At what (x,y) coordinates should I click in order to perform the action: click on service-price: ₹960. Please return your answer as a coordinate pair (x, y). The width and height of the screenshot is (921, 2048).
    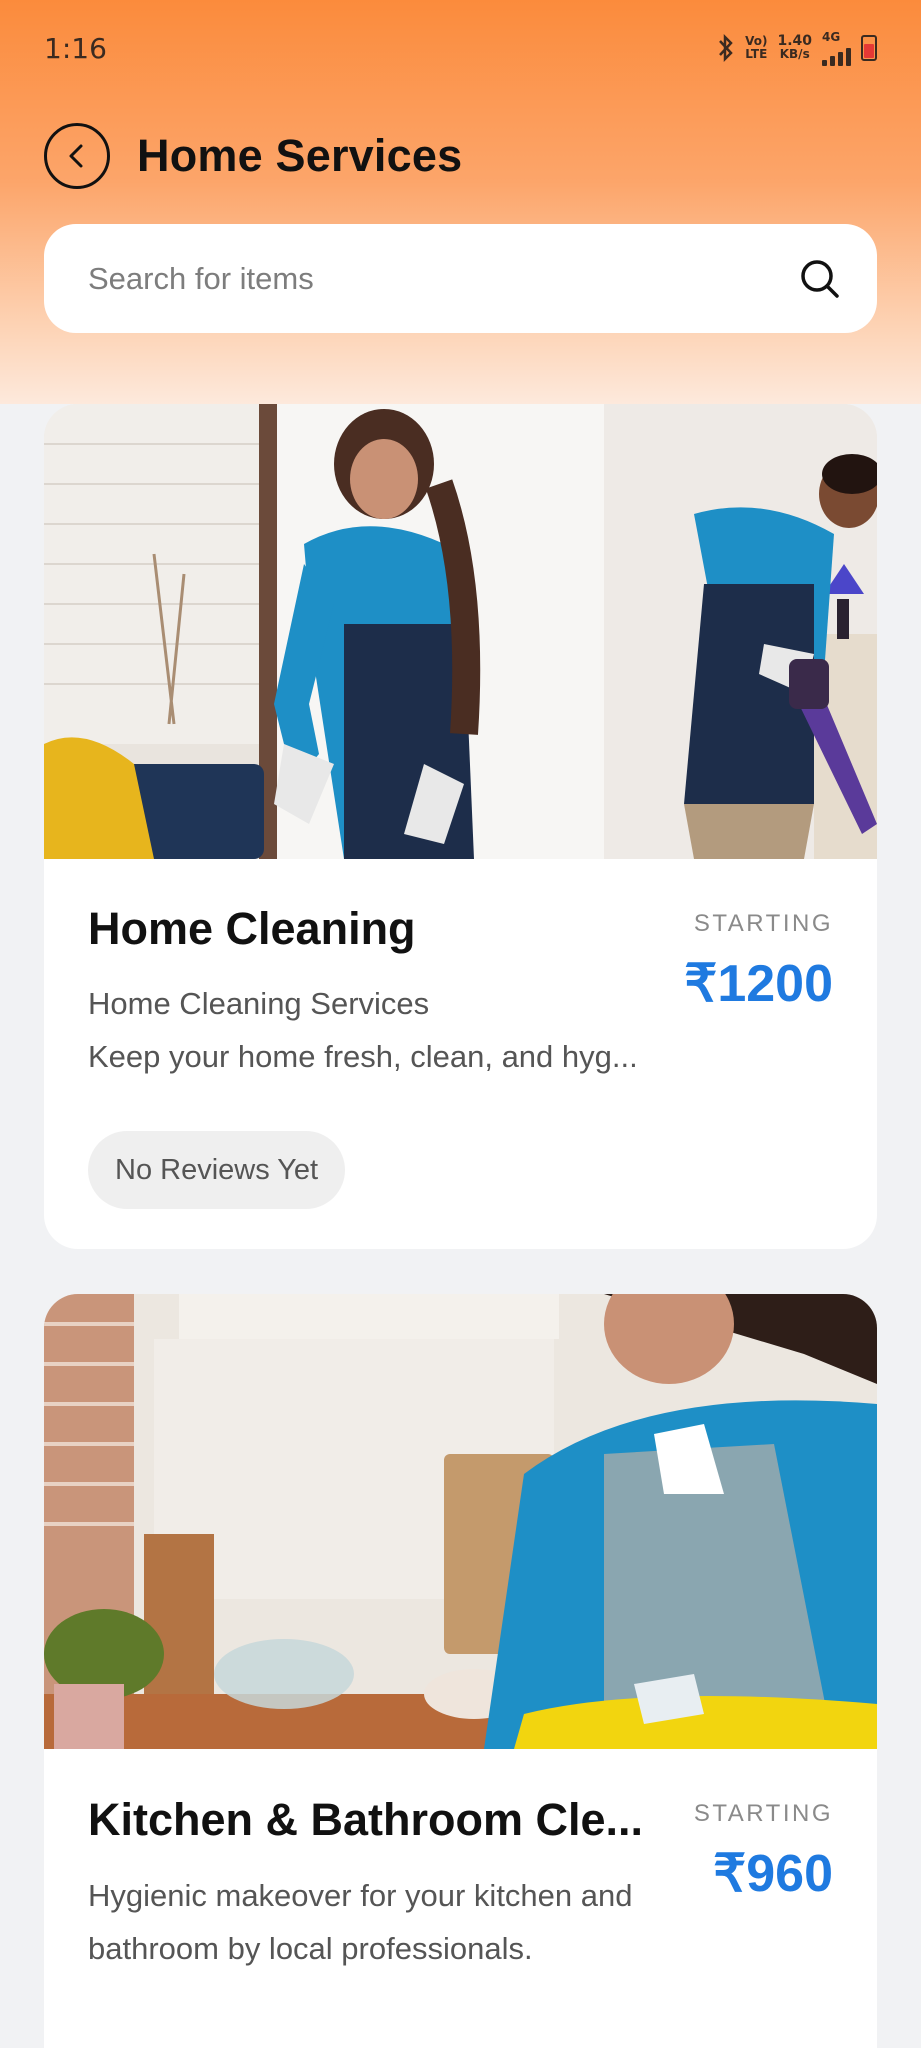
    Looking at the image, I should click on (773, 1874).